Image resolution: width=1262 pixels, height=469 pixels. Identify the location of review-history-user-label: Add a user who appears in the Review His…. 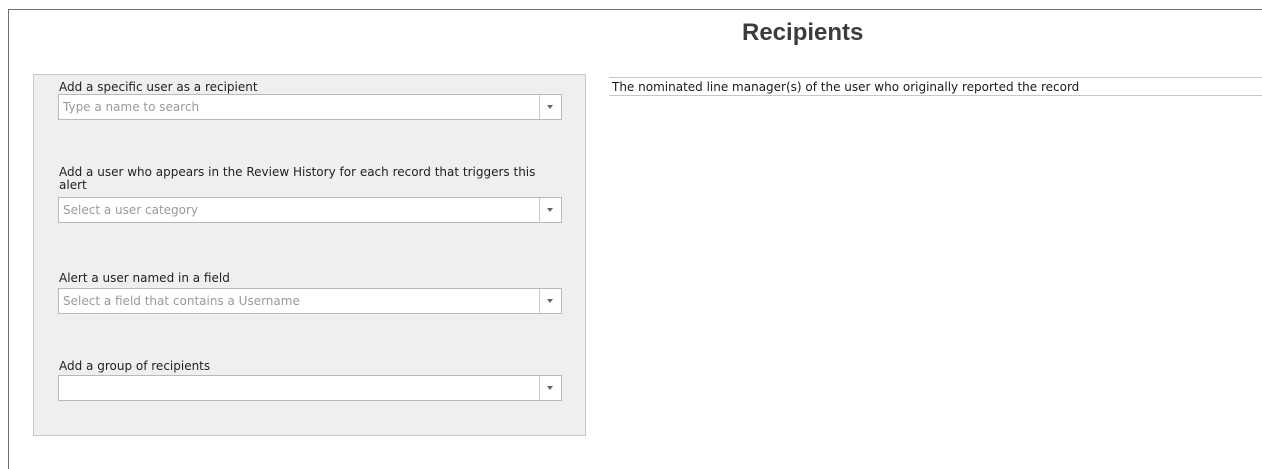
(297, 178).